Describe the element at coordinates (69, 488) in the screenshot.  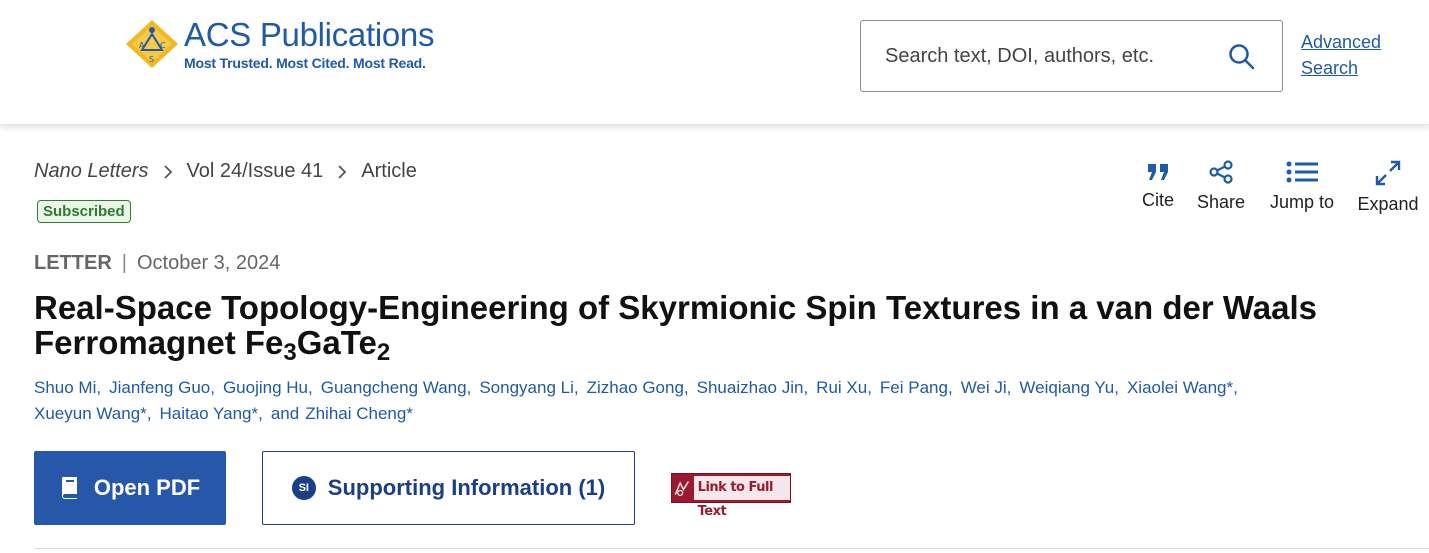
I see `book-icon` at that location.